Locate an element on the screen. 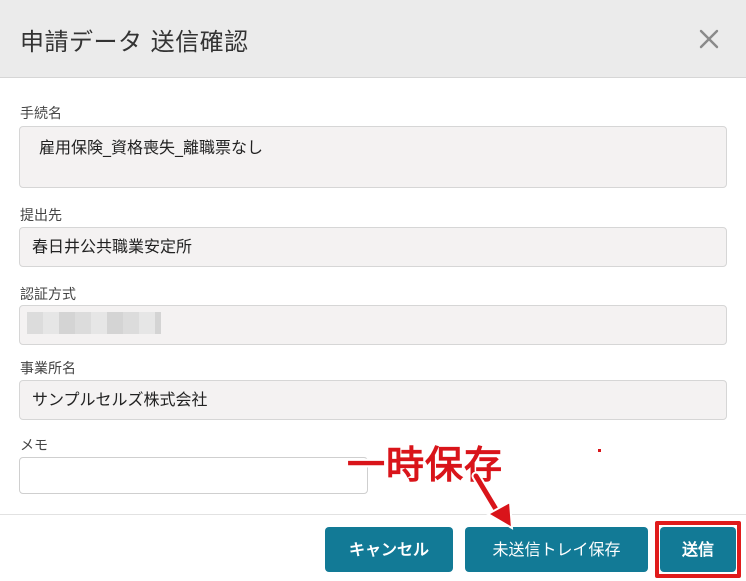 The image size is (746, 581). auth-method-label: 認証方式 is located at coordinates (48, 295).